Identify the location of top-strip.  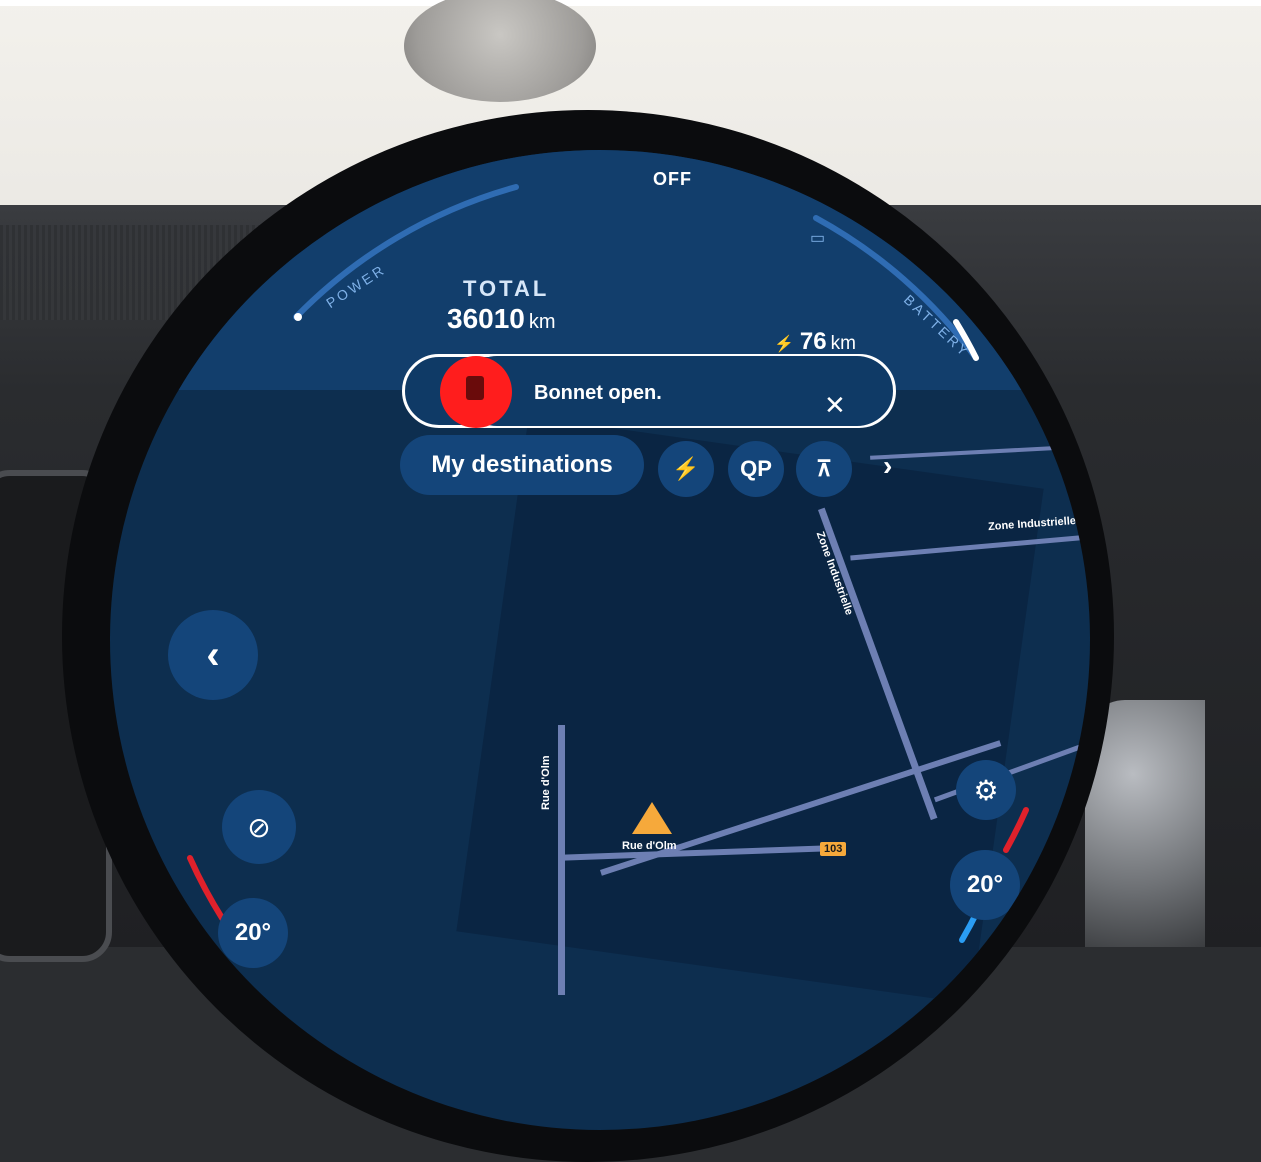
(630, 3).